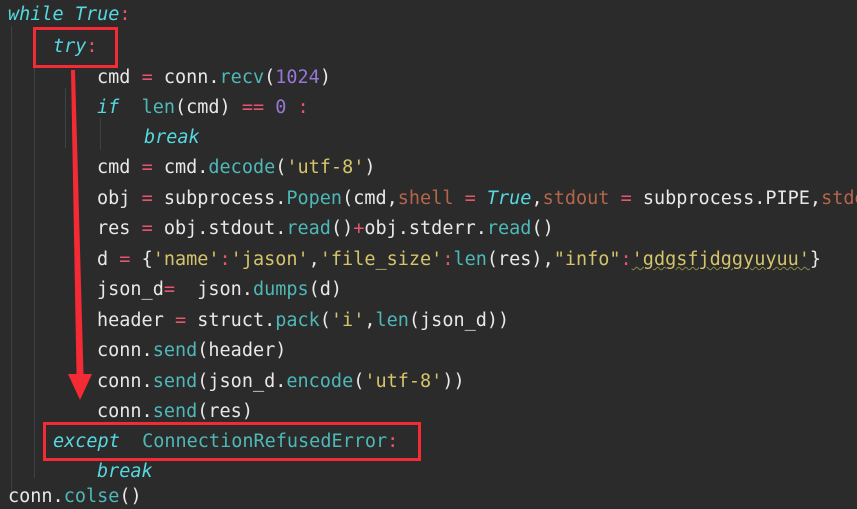  What do you see at coordinates (542, 228) in the screenshot?
I see `line-res-read-token-8: ()` at bounding box center [542, 228].